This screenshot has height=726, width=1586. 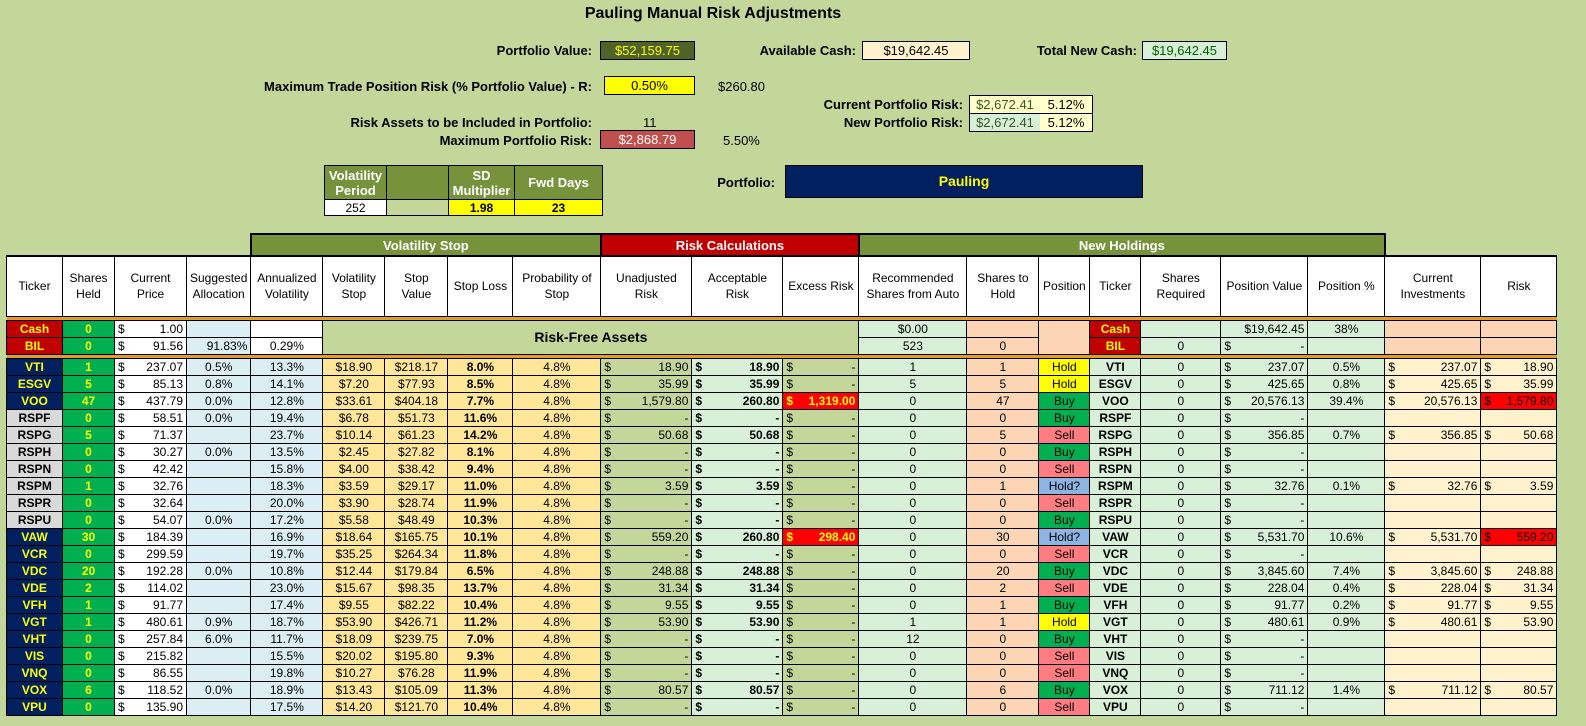 What do you see at coordinates (1115, 417) in the screenshot?
I see `ticker-cell: RSPF` at bounding box center [1115, 417].